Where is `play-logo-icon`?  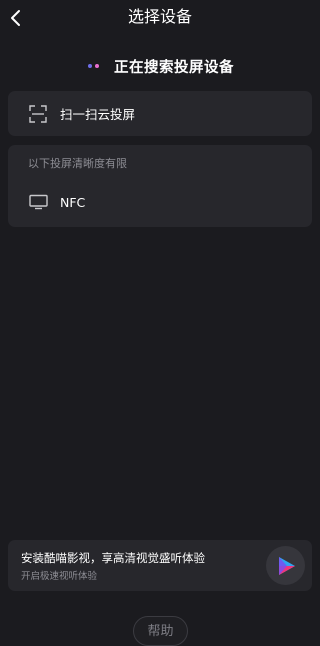 play-logo-icon is located at coordinates (286, 565).